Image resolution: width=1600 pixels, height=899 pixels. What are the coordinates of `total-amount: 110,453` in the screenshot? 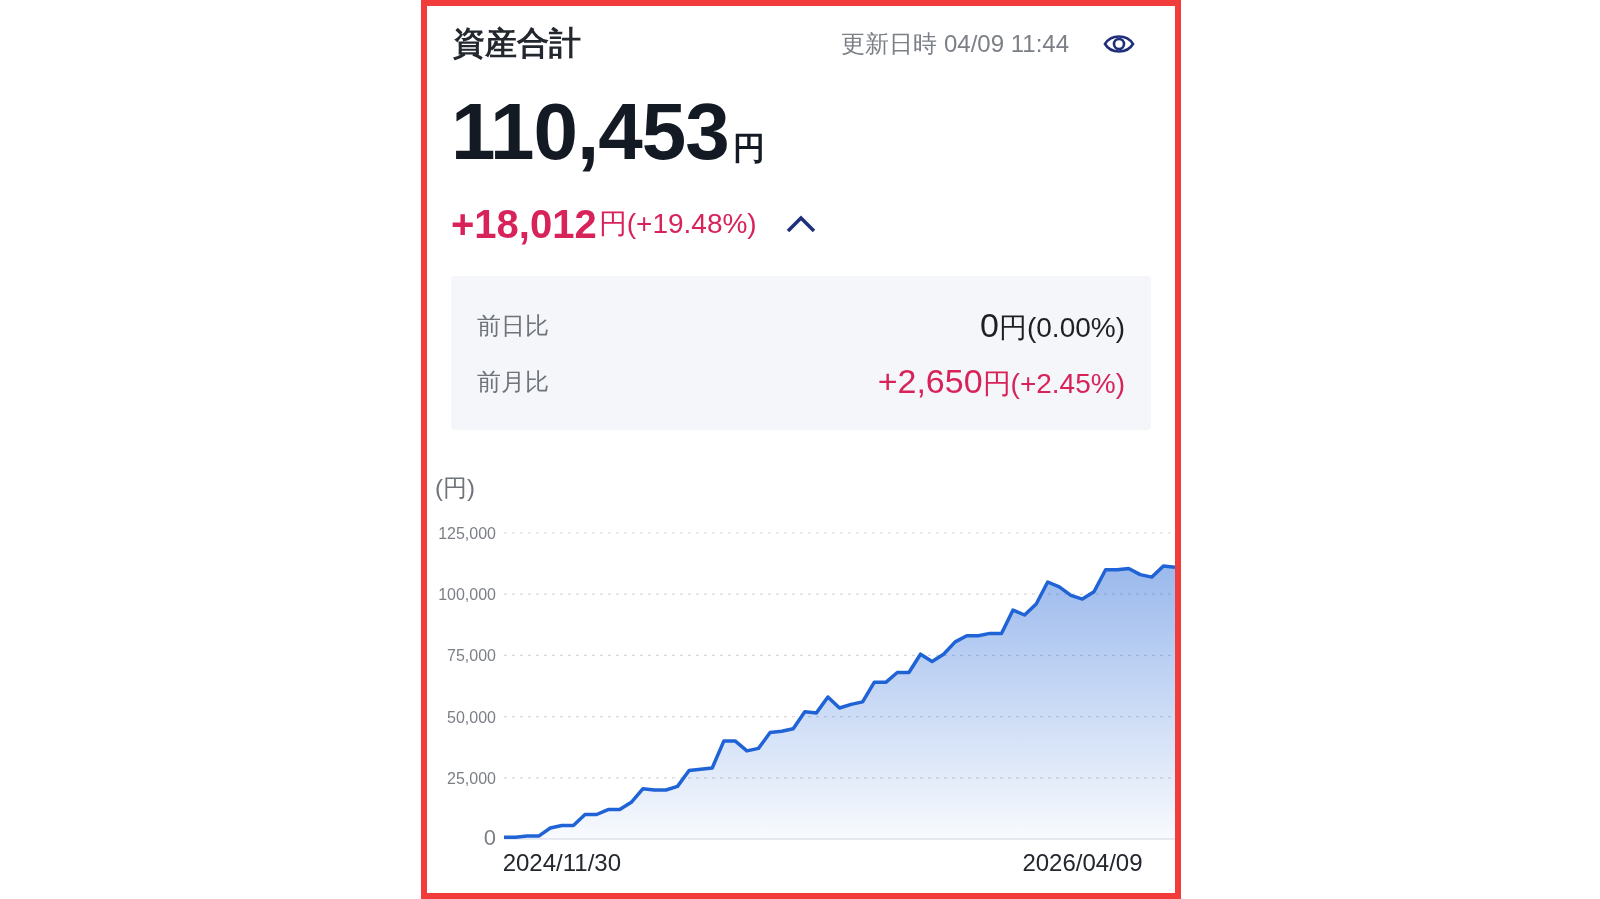 It's located at (590, 132).